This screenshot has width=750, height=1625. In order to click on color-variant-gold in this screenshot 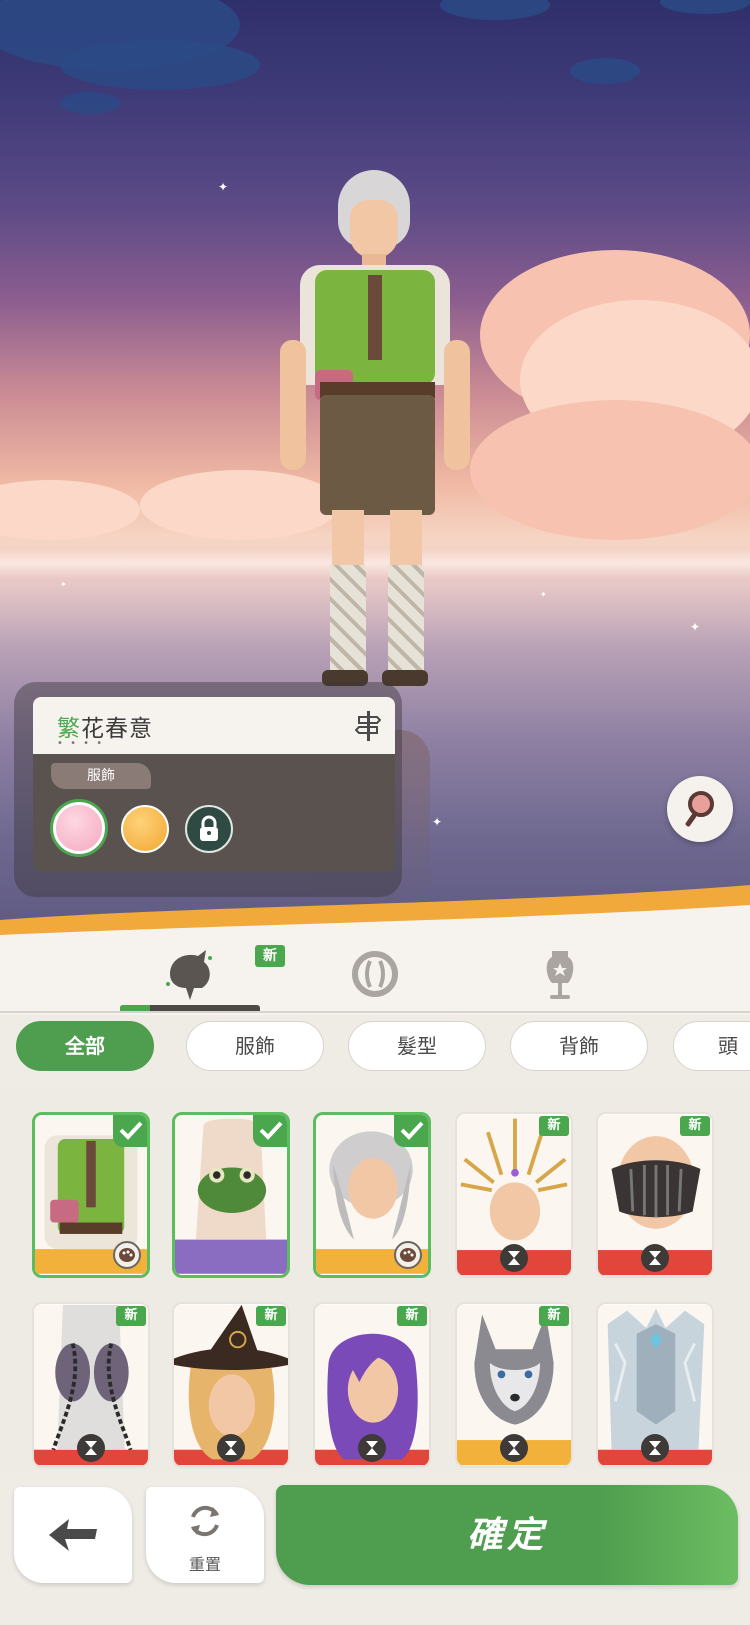, I will do `click(145, 829)`.